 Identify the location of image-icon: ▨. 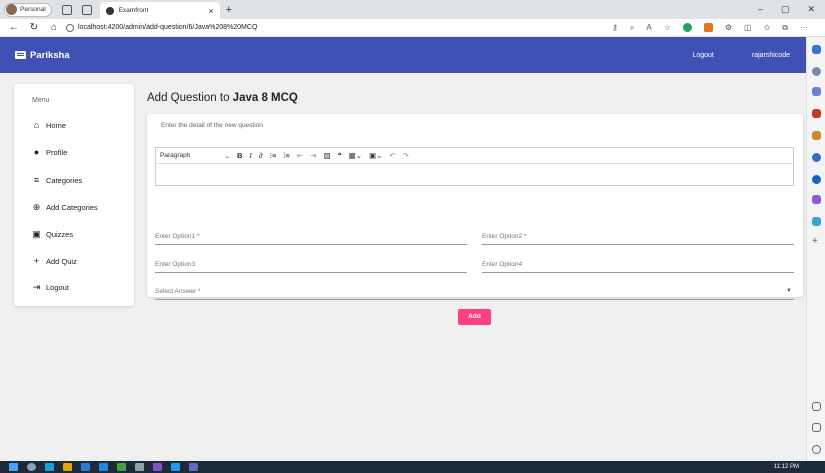
(326, 155).